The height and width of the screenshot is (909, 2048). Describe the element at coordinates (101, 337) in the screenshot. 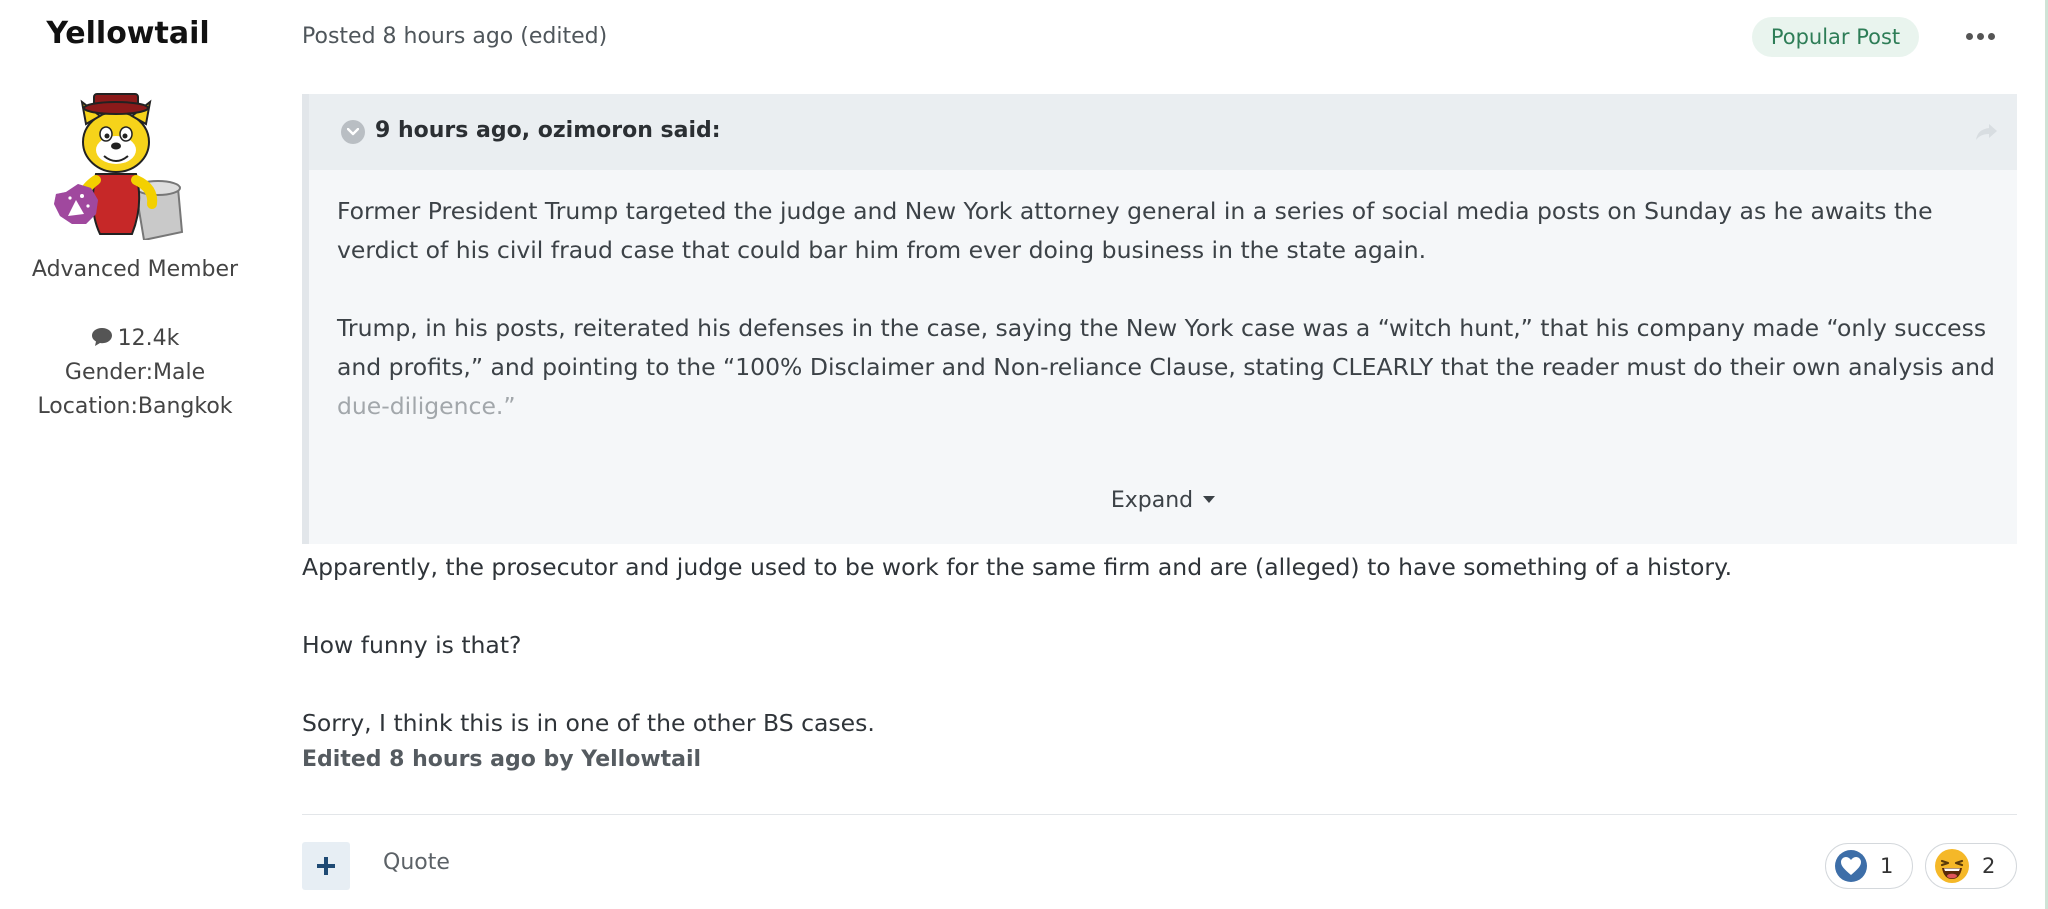

I see `comment-bubble-icon` at that location.